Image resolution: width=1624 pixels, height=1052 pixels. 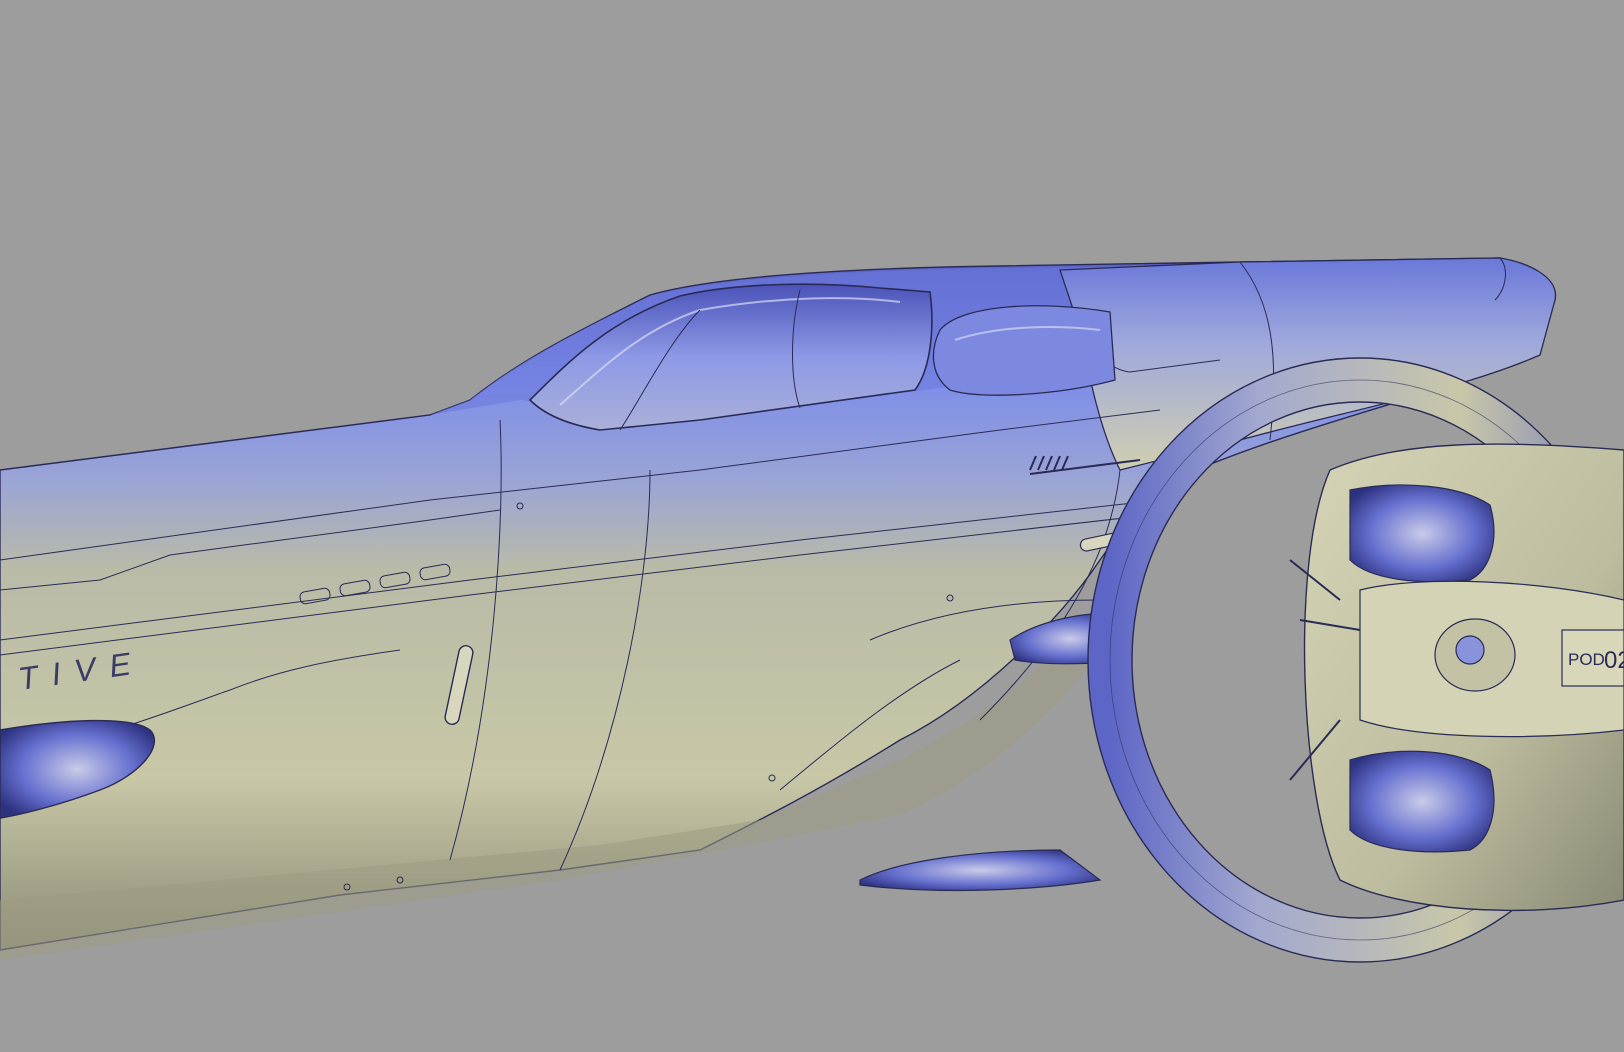 I want to click on side-intake, so click(x=1024, y=350).